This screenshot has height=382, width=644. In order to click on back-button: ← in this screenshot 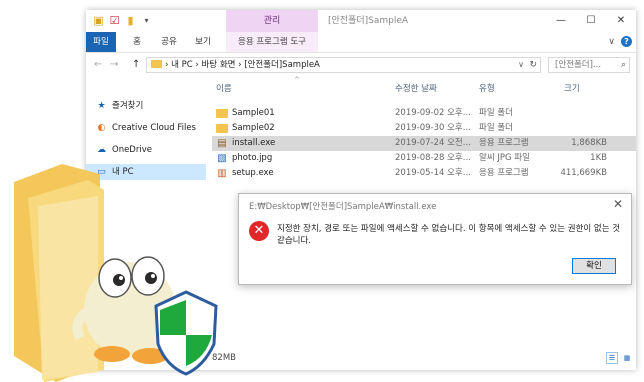, I will do `click(98, 64)`.